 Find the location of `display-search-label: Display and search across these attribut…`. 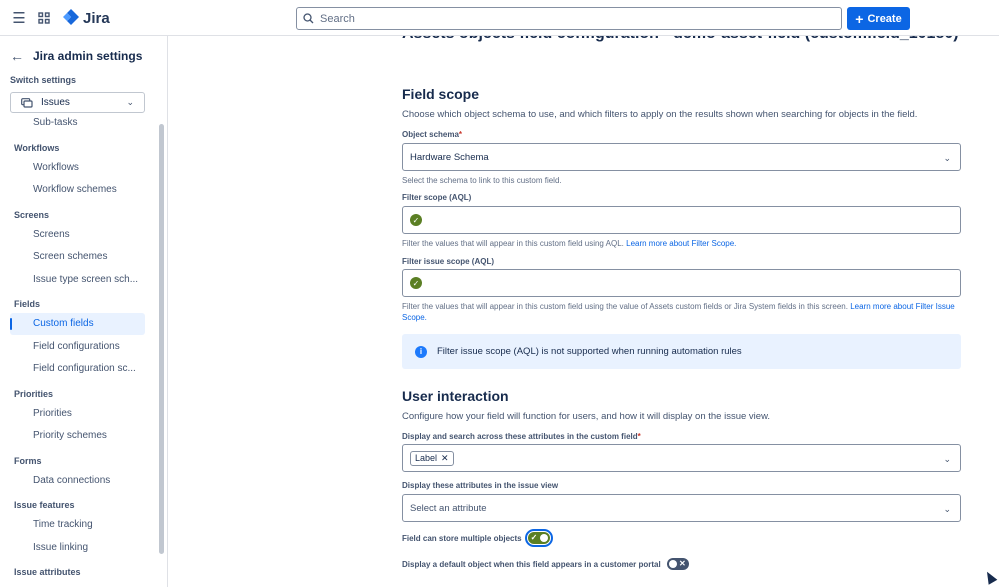

display-search-label: Display and search across these attribut… is located at coordinates (521, 436).